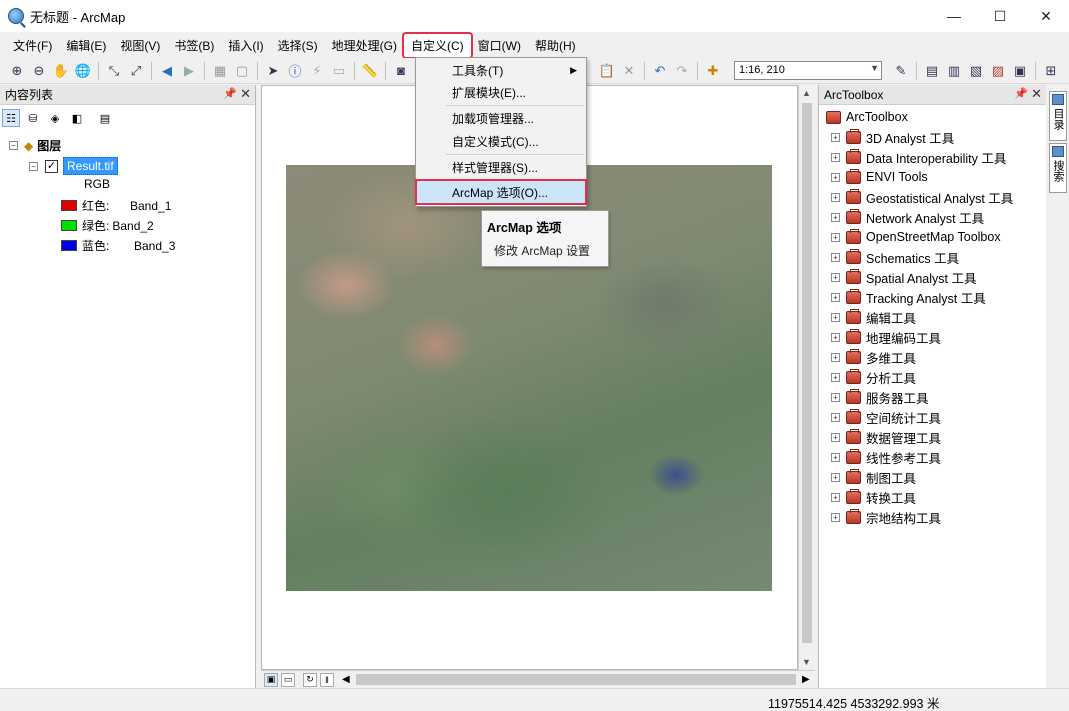 Image resolution: width=1069 pixels, height=711 pixels. What do you see at coordinates (245, 45) in the screenshot?
I see `menu-insert: 插入(I)` at bounding box center [245, 45].